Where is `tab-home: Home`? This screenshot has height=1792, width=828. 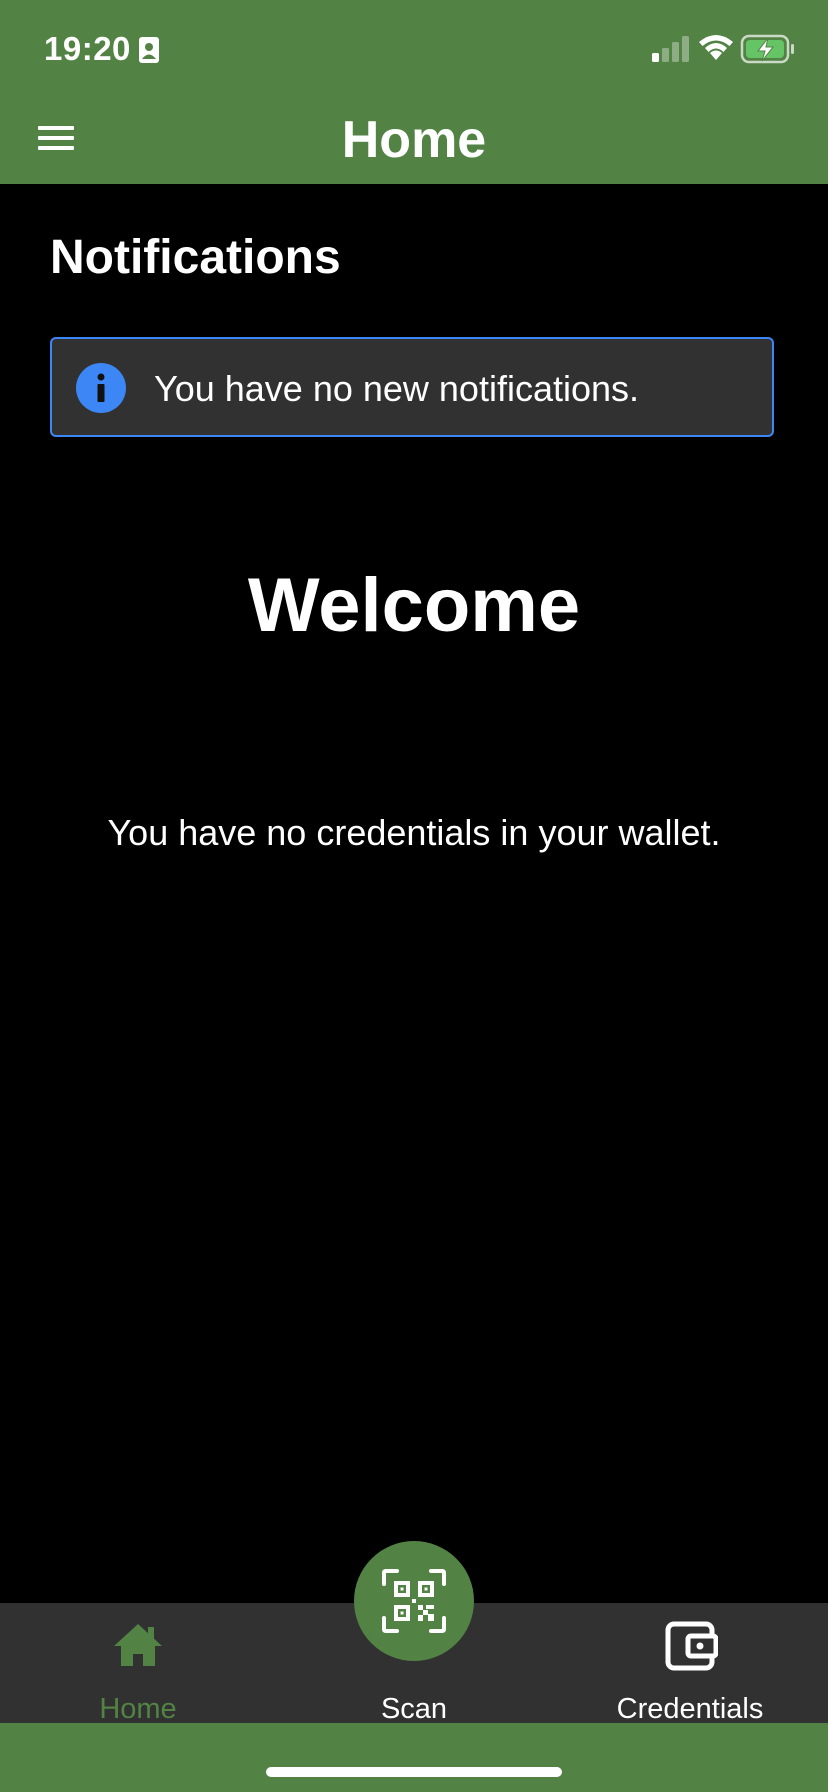 tab-home: Home is located at coordinates (138, 1664).